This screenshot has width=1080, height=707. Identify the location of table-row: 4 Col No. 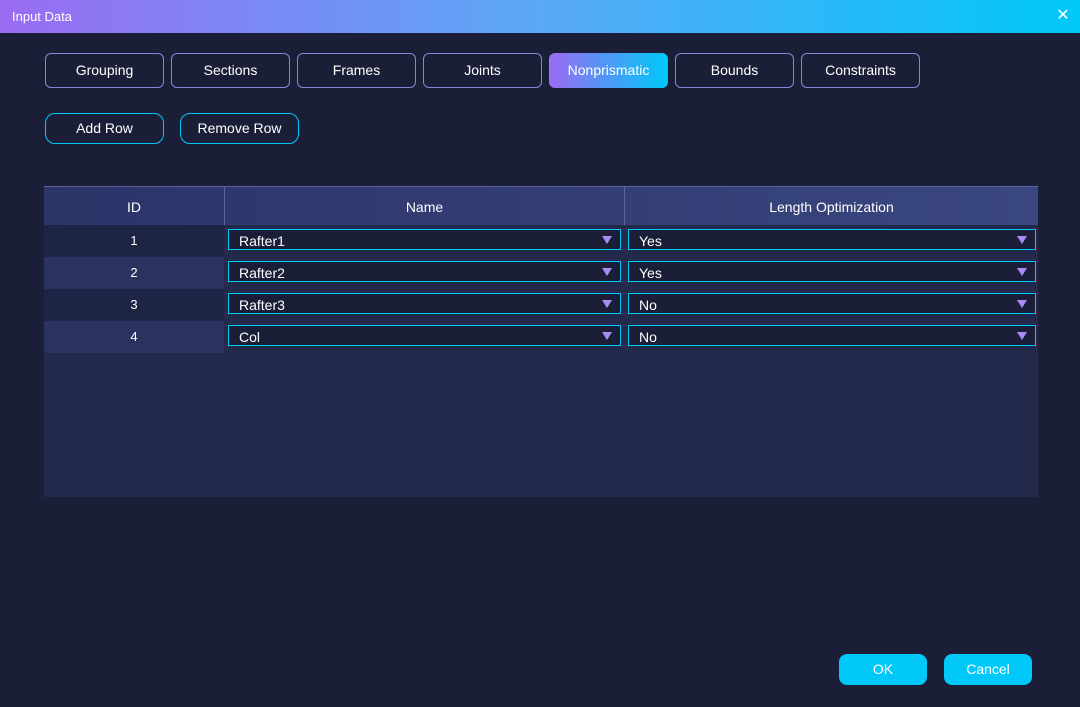
(541, 337).